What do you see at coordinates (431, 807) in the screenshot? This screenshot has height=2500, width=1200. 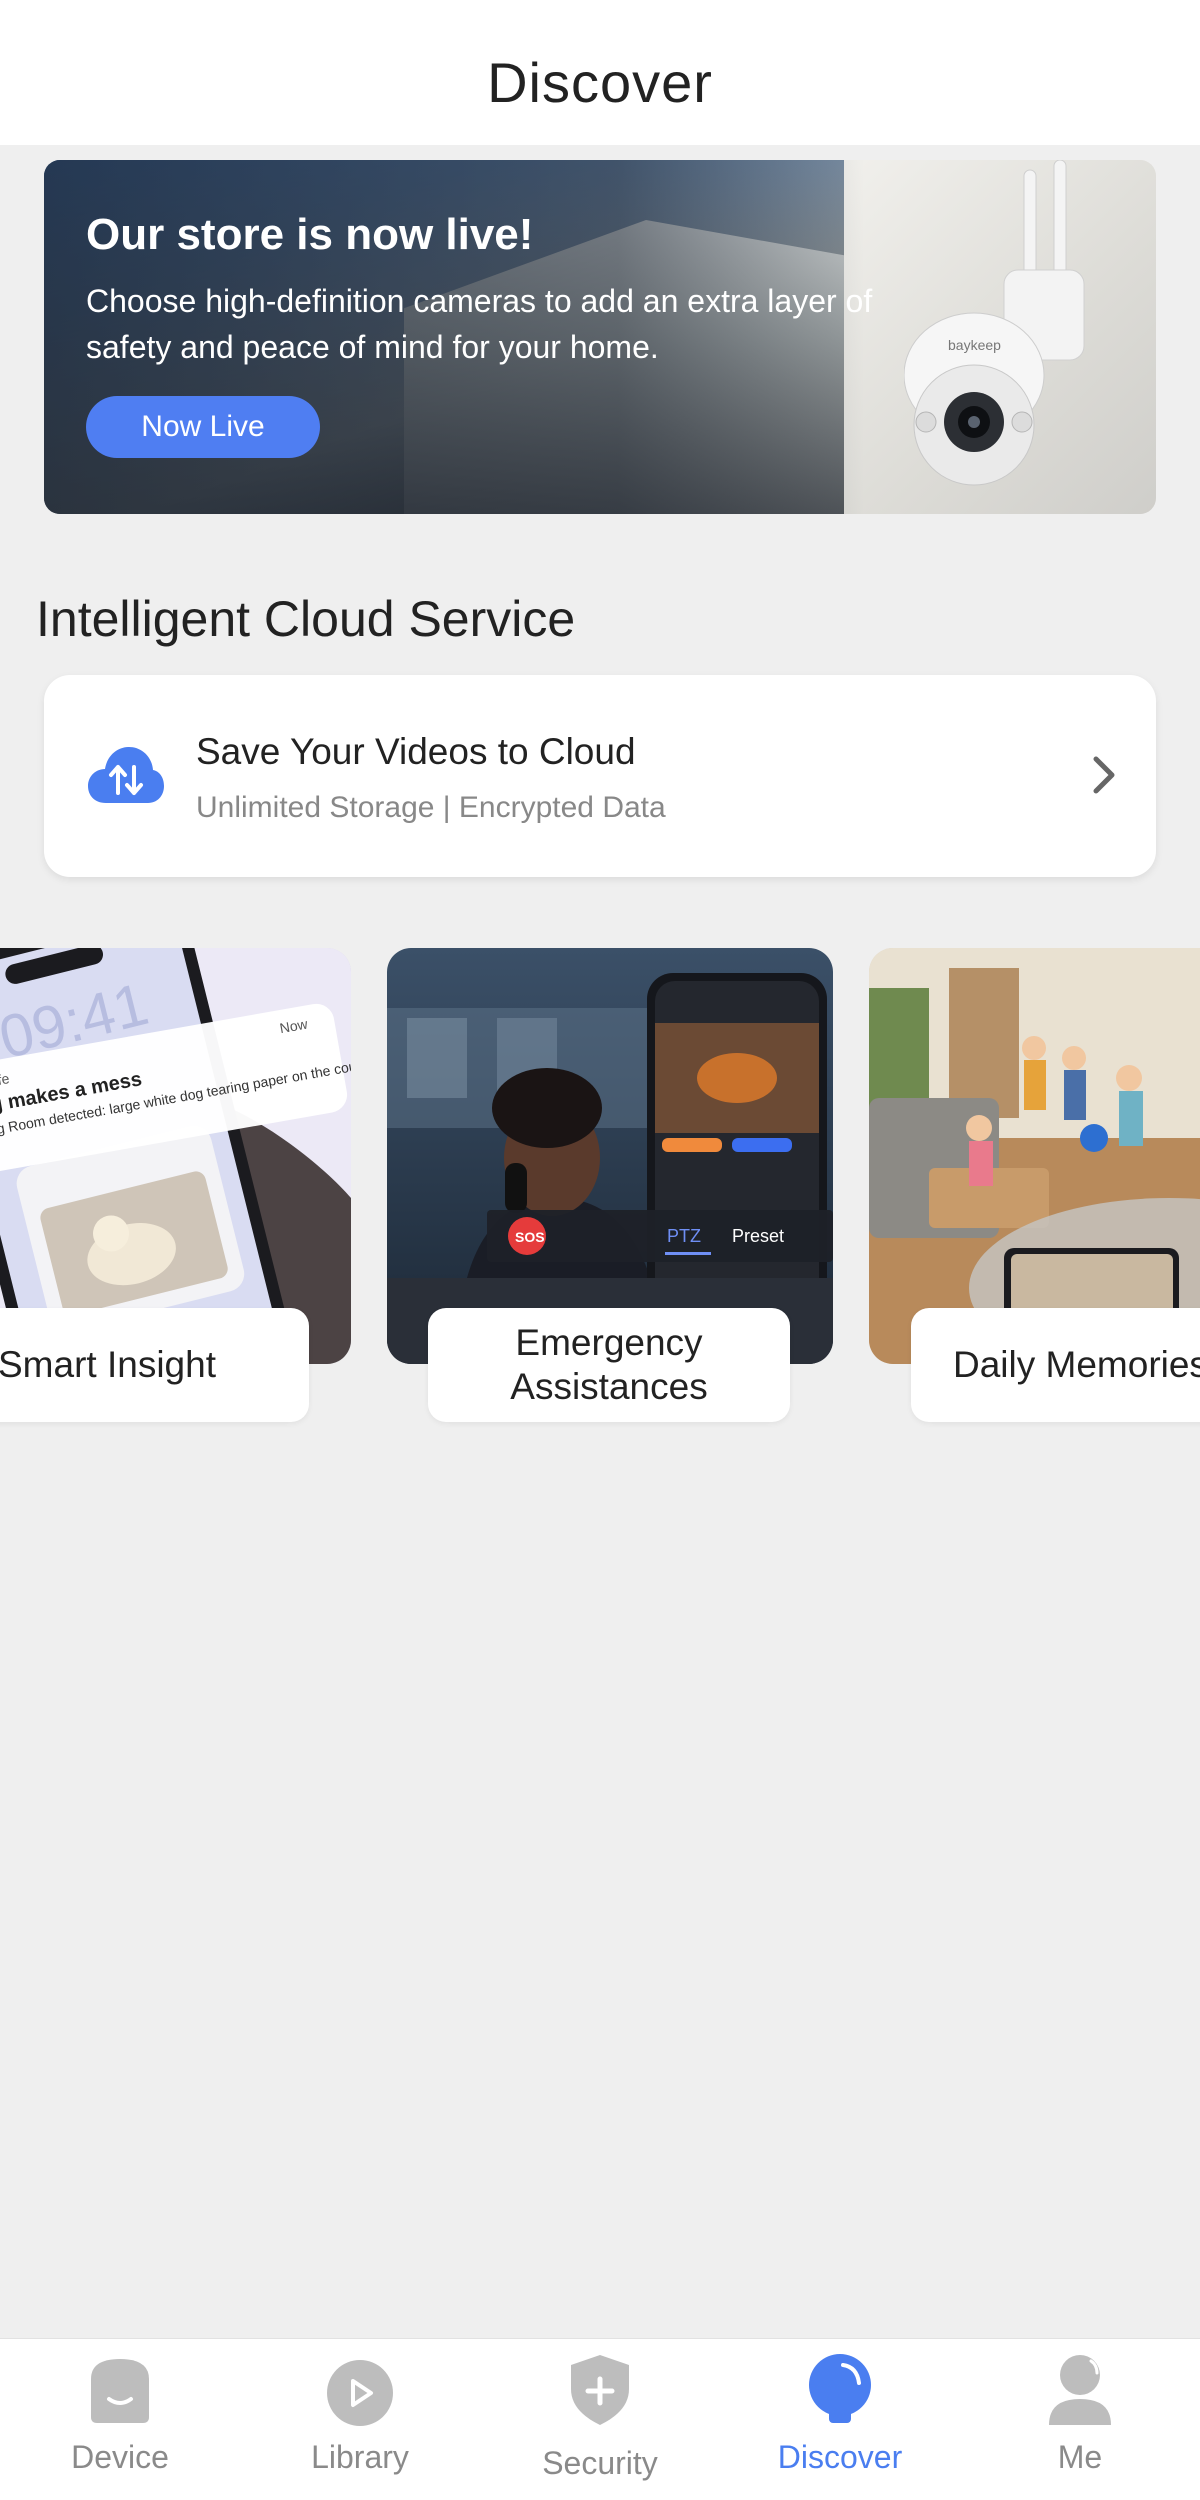 I see `cloud-card-subtitle: Unlimited Storage | Encrypted Data` at bounding box center [431, 807].